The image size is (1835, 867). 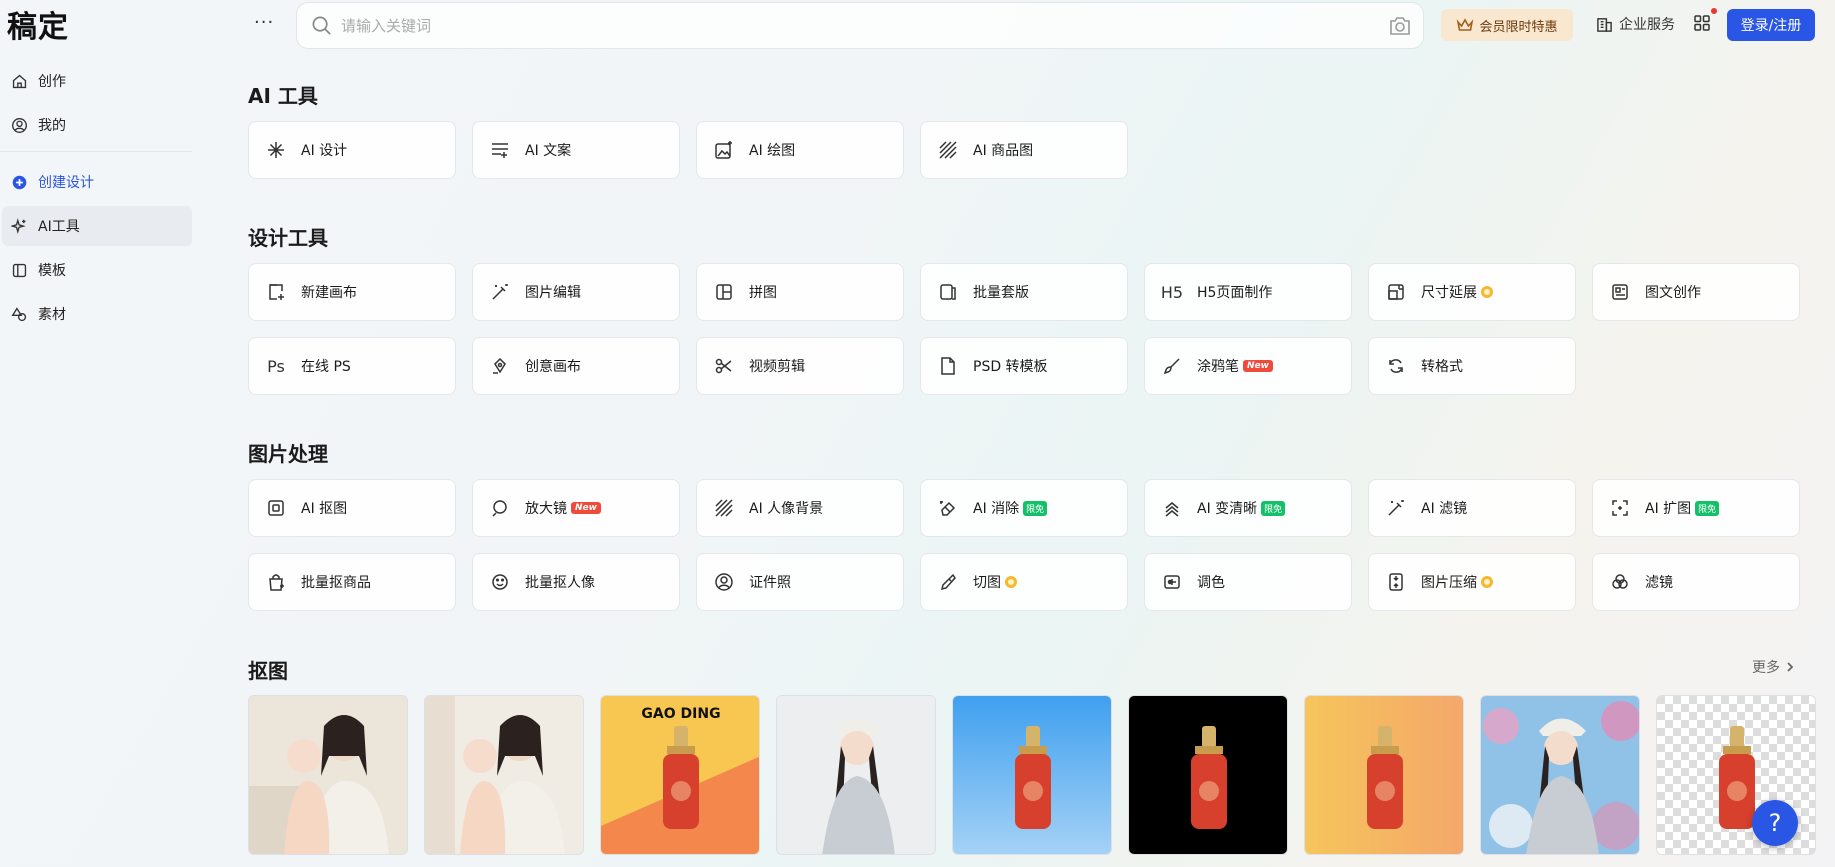 What do you see at coordinates (1518, 27) in the screenshot?
I see `vip-label: 会员限时特惠` at bounding box center [1518, 27].